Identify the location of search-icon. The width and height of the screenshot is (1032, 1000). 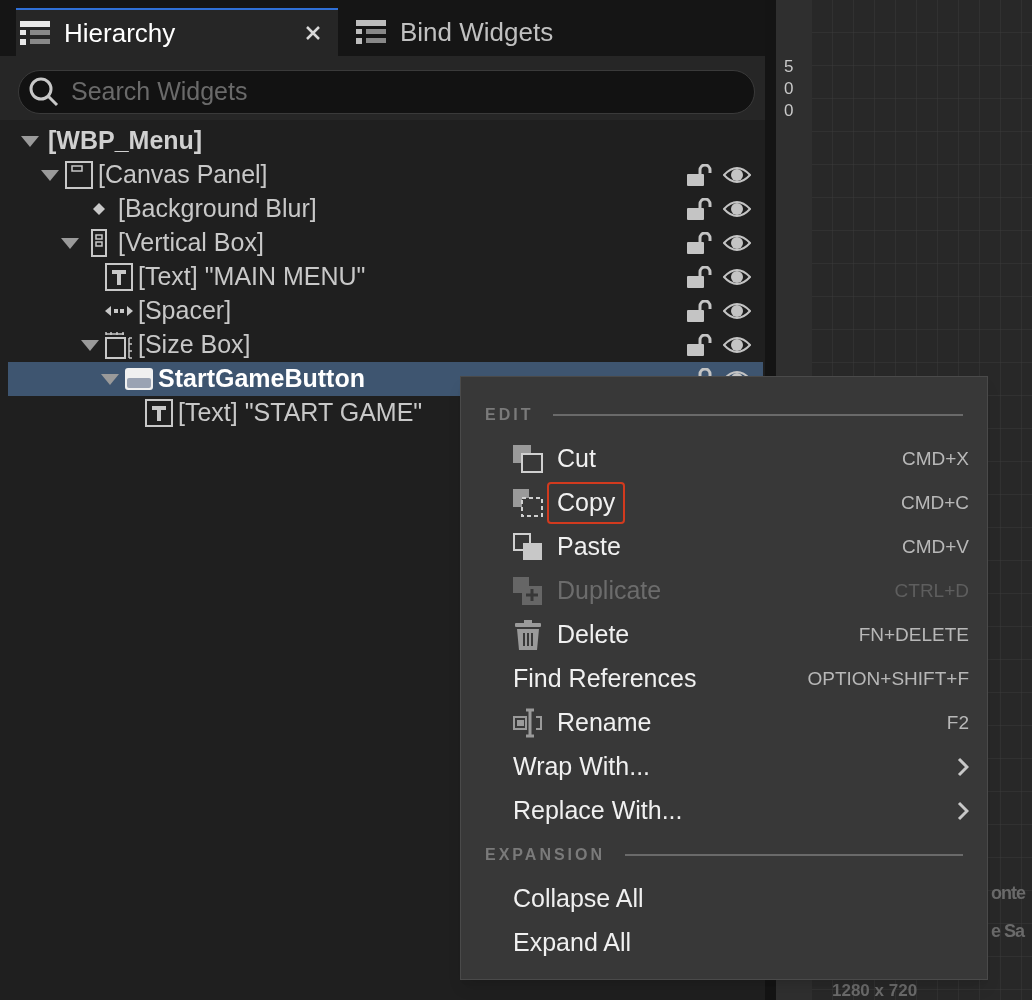
(44, 92).